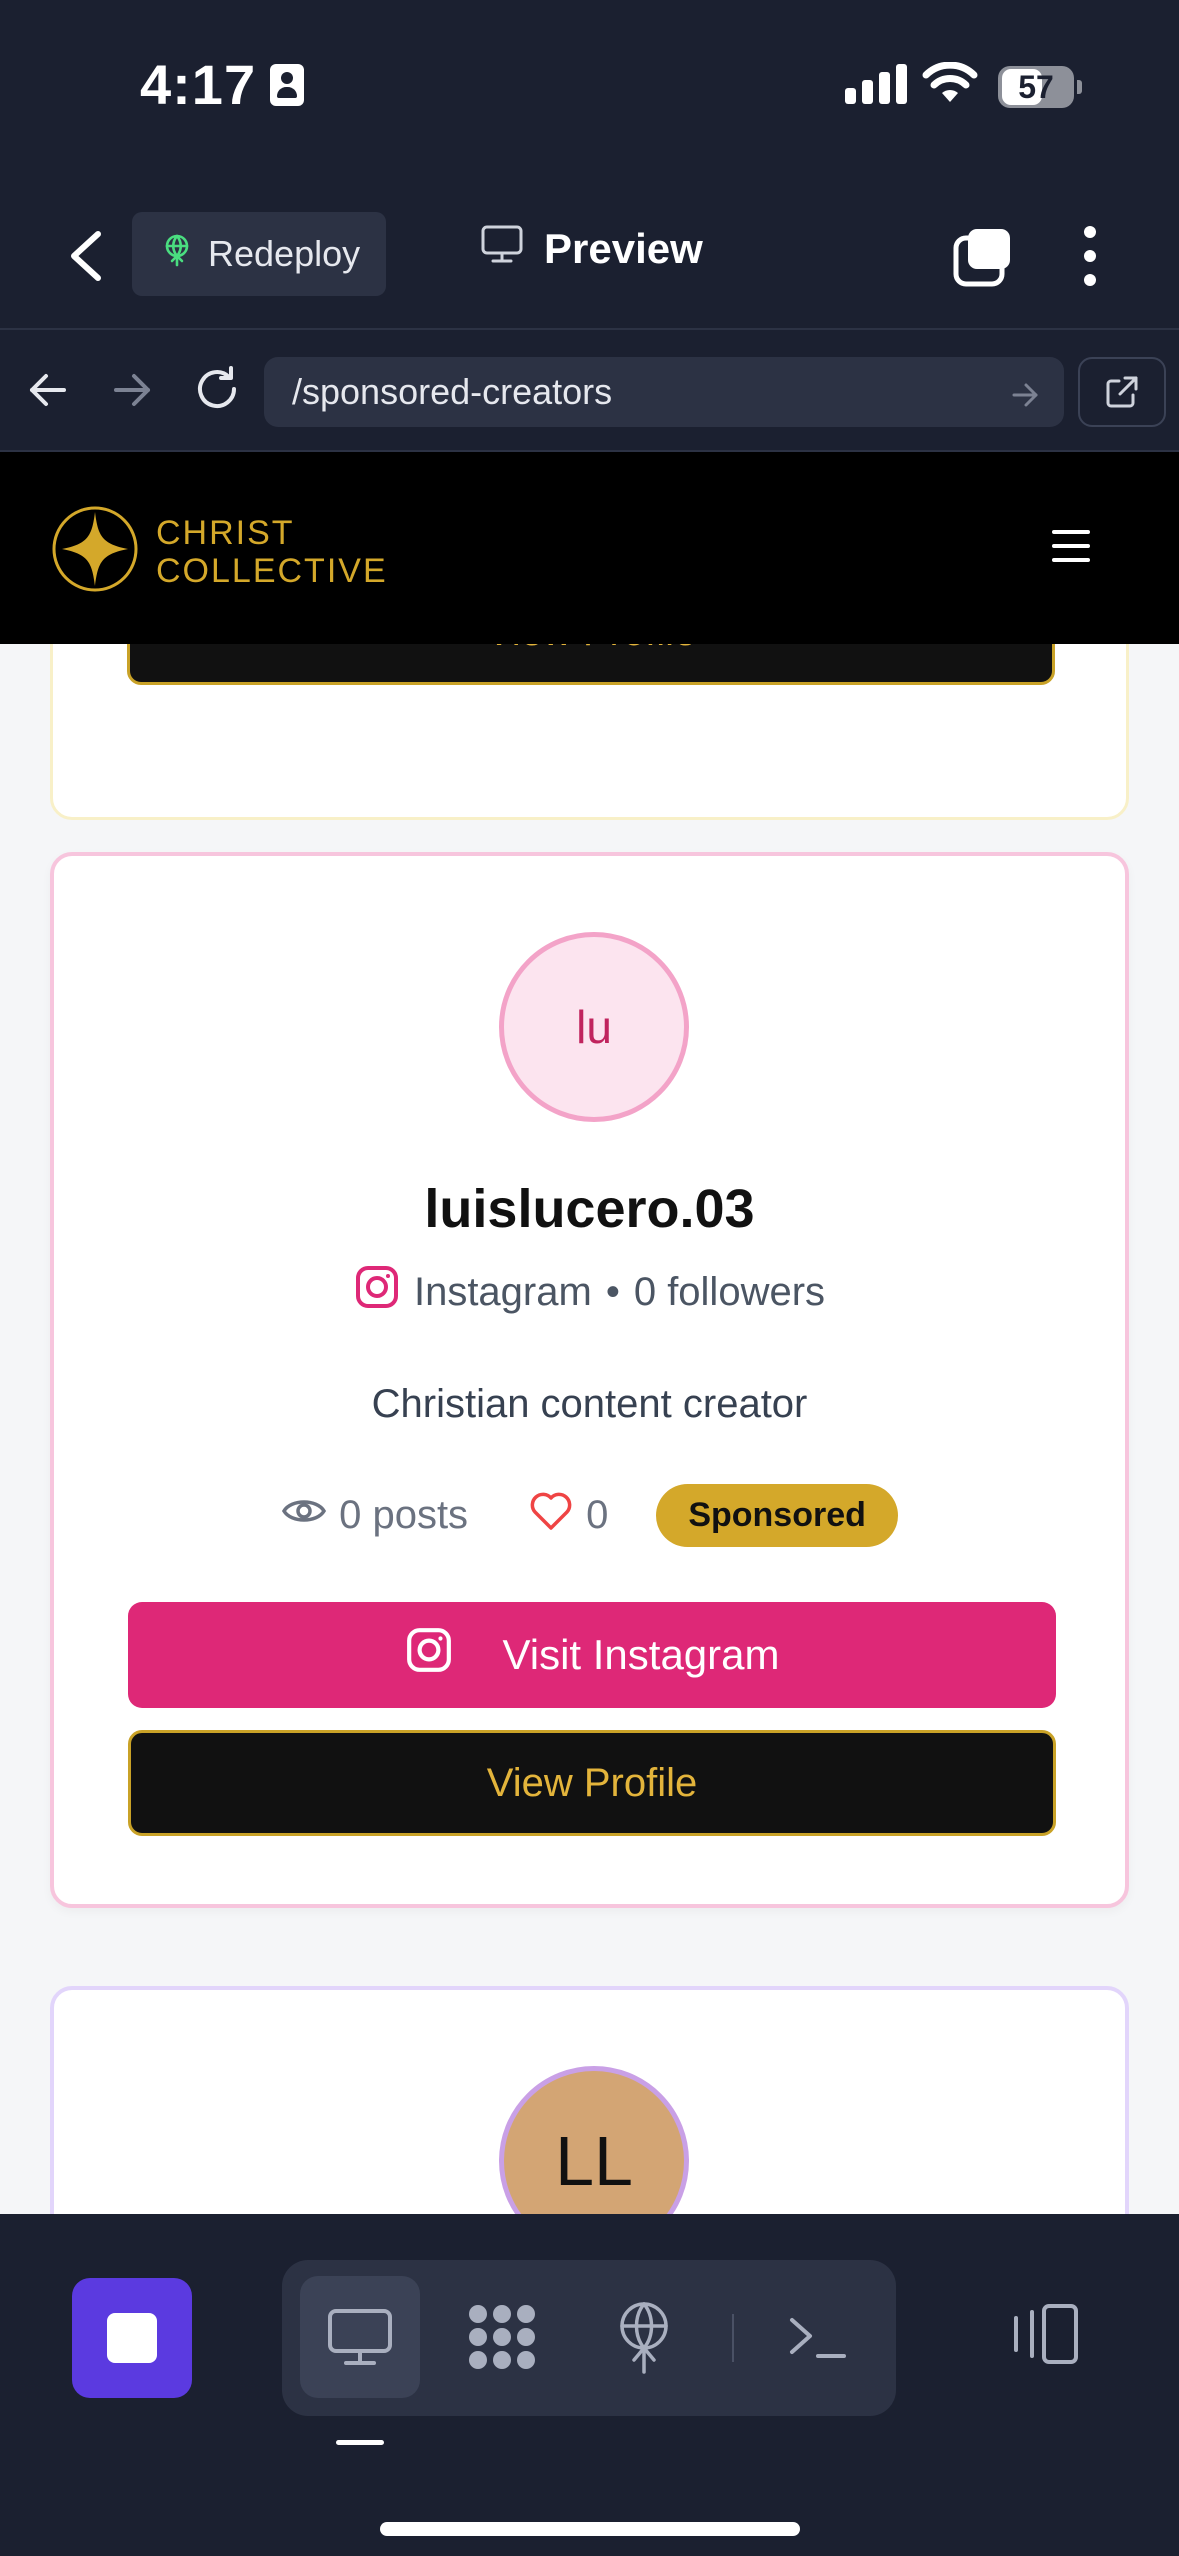 The image size is (1179, 2556). Describe the element at coordinates (594, 2161) in the screenshot. I see `avatar-initials: LL` at that location.